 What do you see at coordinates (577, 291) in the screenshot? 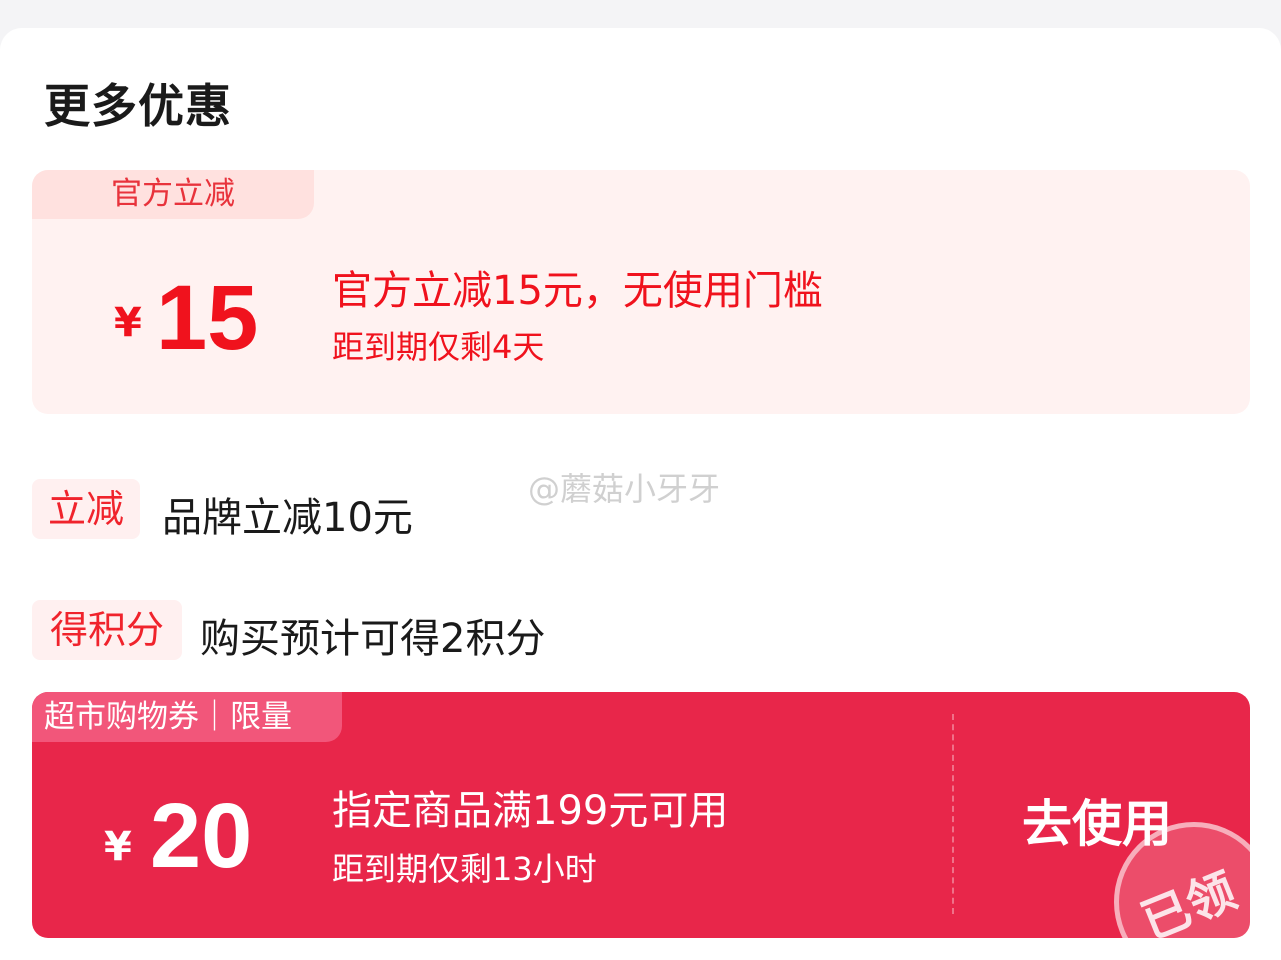
I see `coupon-description: 官方立减15元，无使用门槛` at bounding box center [577, 291].